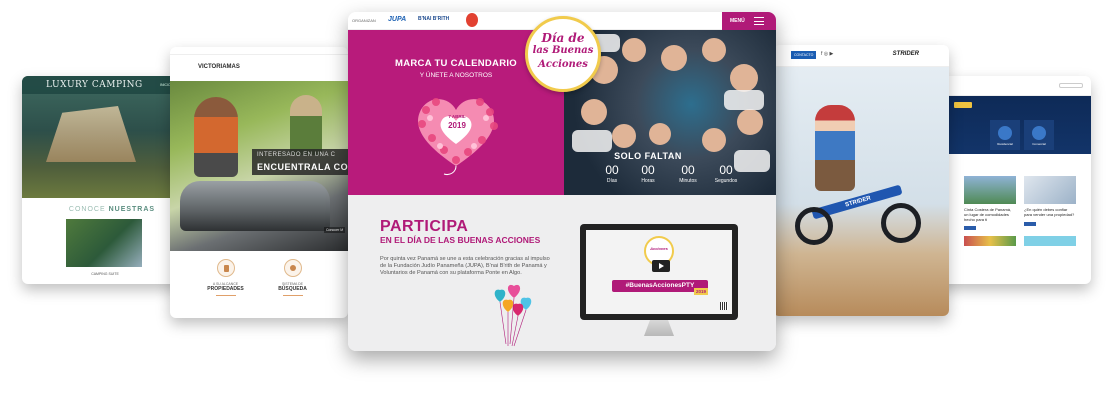 The image size is (1110, 403). Describe the element at coordinates (225, 268) in the screenshot. I see `building-icon` at that location.